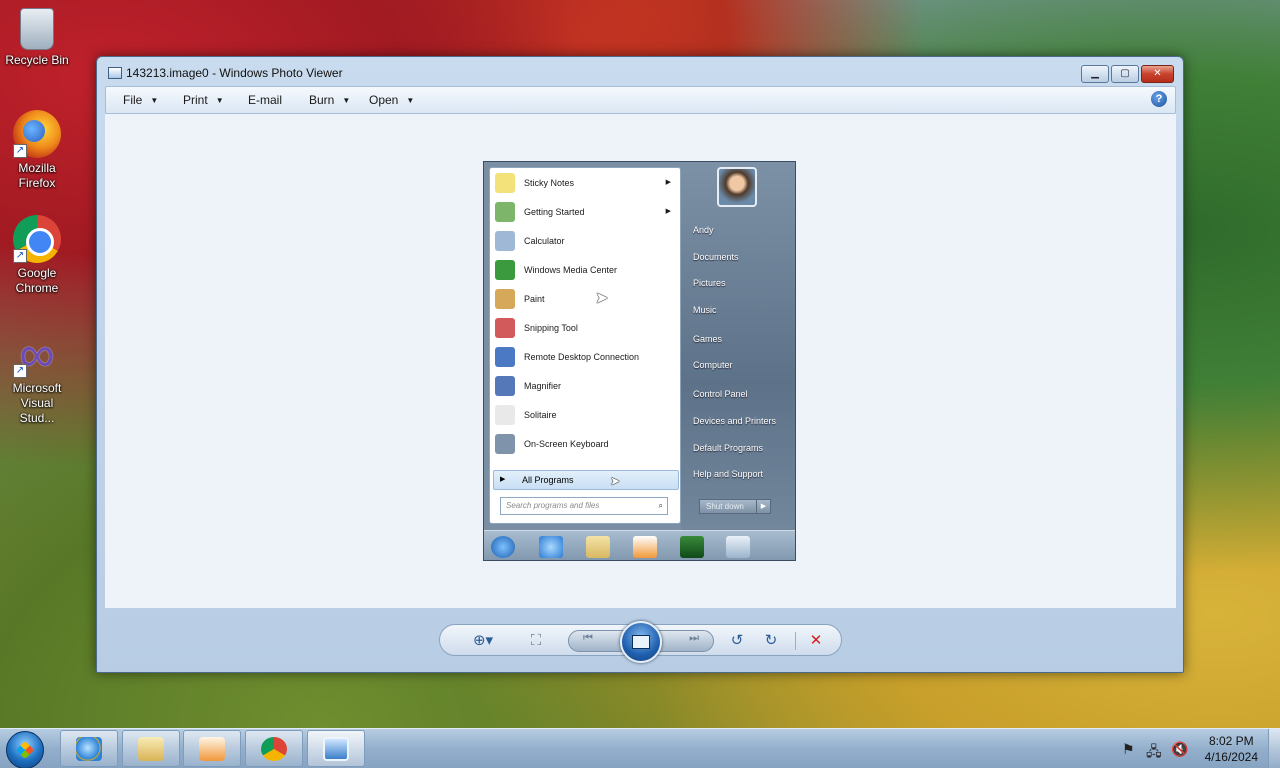 The image size is (1280, 768). What do you see at coordinates (586, 386) in the screenshot?
I see `program-list-item: Magnifier` at bounding box center [586, 386].